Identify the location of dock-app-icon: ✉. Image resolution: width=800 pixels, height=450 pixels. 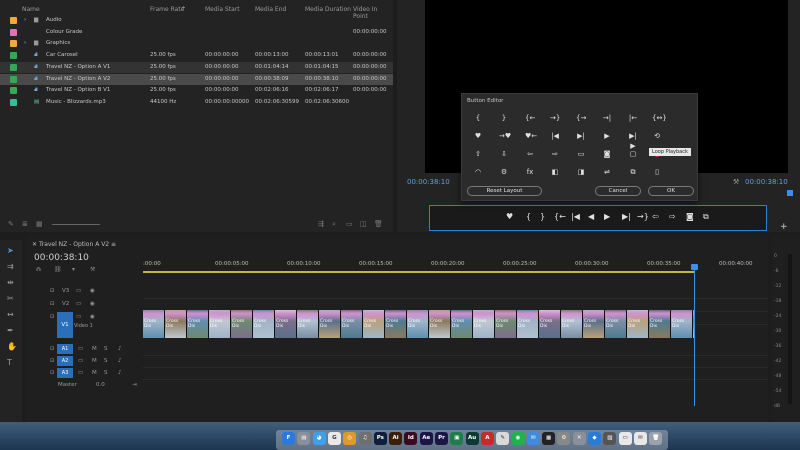
(640, 438).